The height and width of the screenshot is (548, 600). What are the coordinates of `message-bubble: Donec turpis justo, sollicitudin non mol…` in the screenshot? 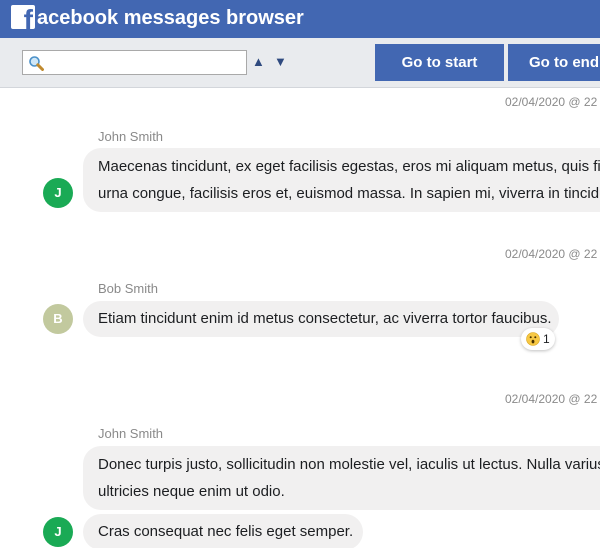 It's located at (341, 478).